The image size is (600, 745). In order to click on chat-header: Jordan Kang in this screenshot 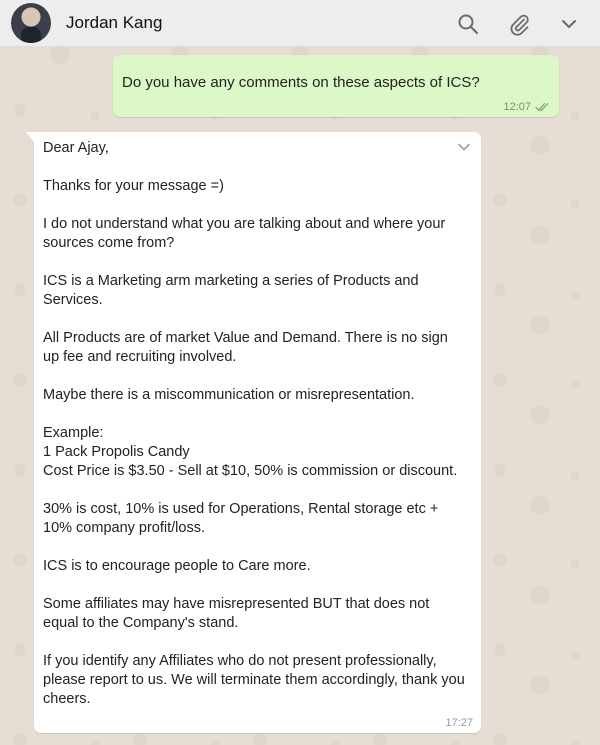, I will do `click(300, 23)`.